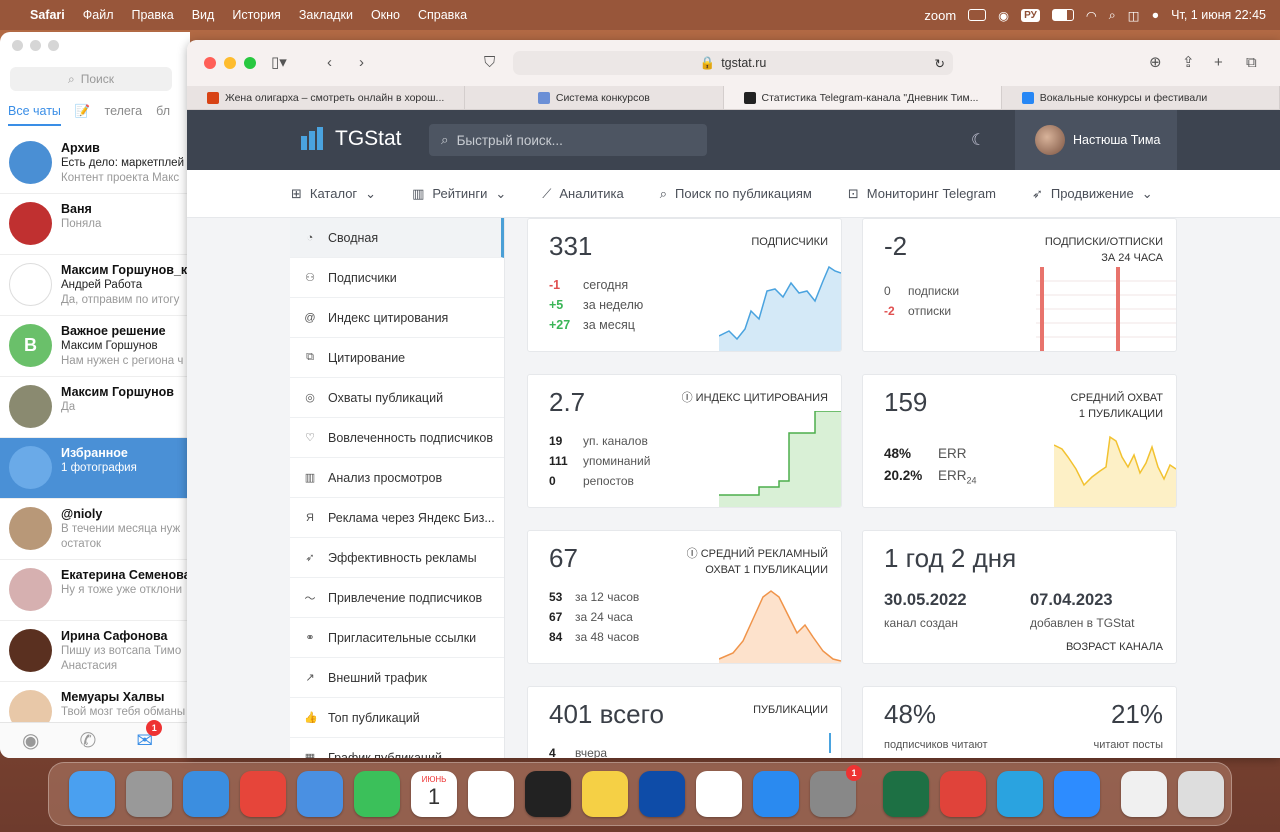  Describe the element at coordinates (124, 115) in the screenshot. I see `tab-telega: телега` at that location.